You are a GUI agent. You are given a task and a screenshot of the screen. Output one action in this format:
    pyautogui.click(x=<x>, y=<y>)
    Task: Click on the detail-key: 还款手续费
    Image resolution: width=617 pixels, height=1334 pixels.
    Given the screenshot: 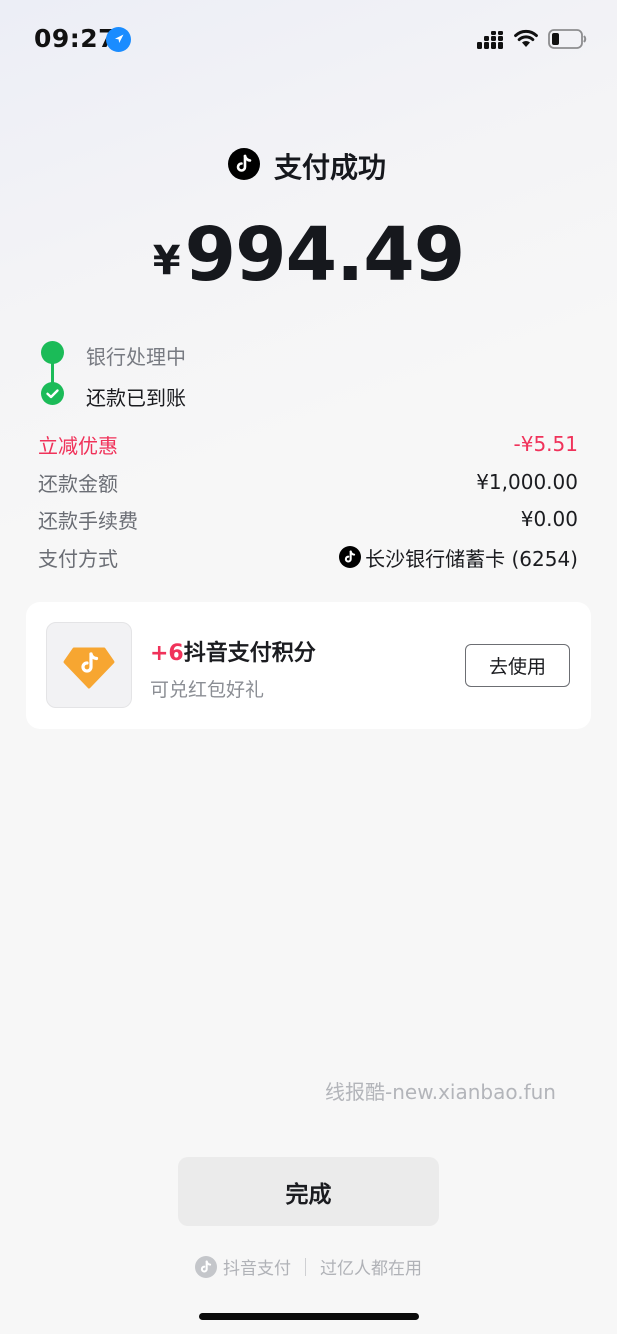 What is the action you would take?
    pyautogui.click(x=88, y=520)
    